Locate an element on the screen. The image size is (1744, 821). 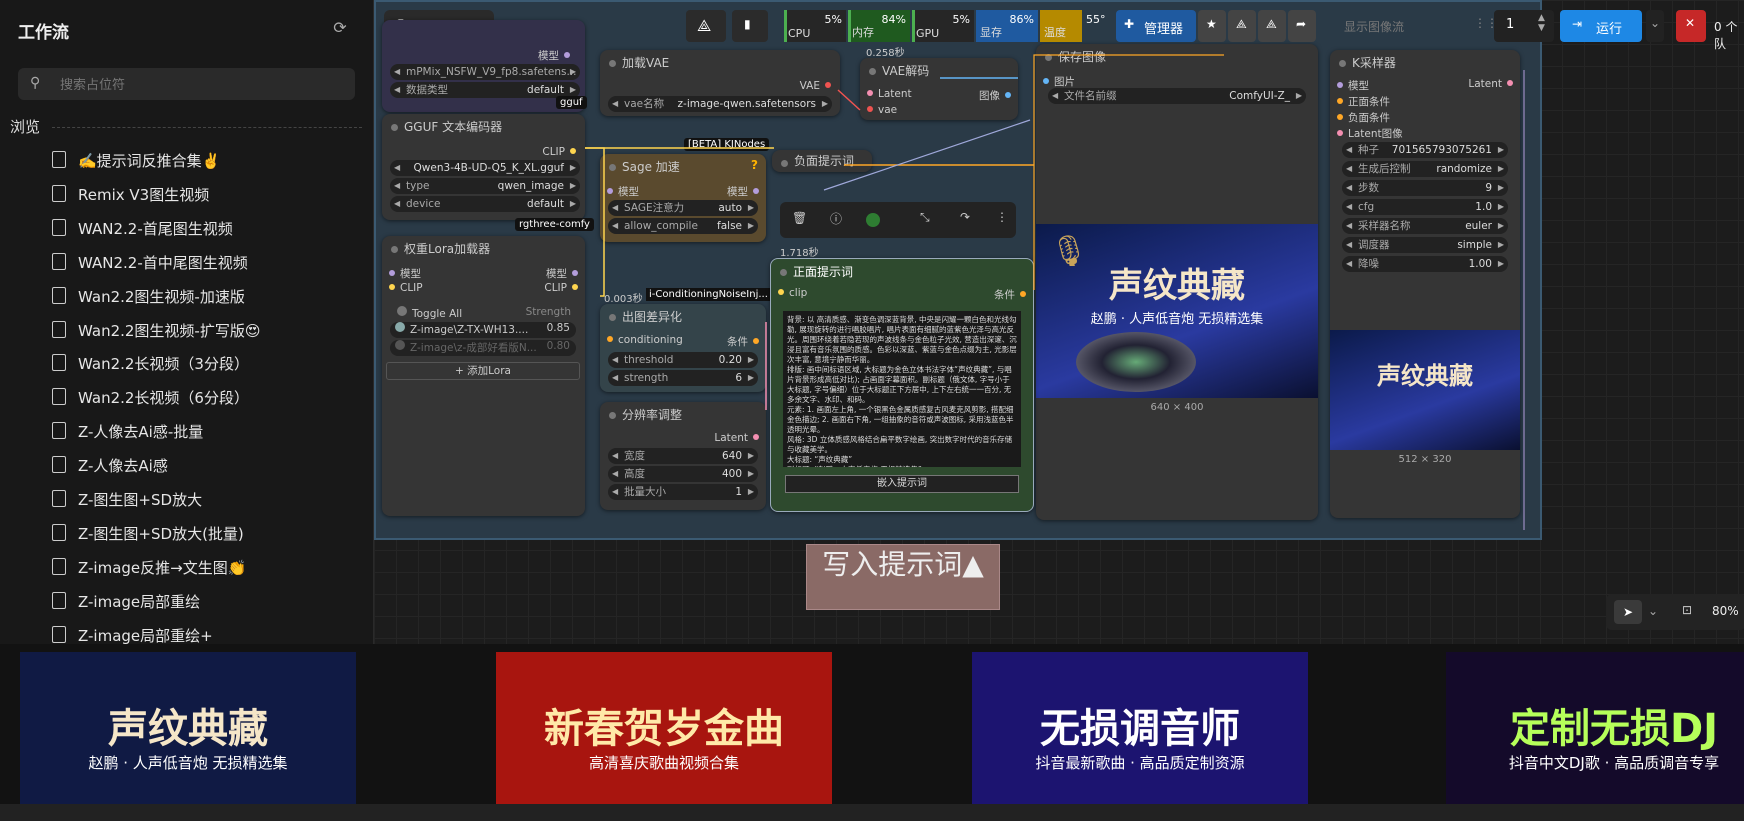
bookmark-icon: ▮ is located at coordinates (750, 26).